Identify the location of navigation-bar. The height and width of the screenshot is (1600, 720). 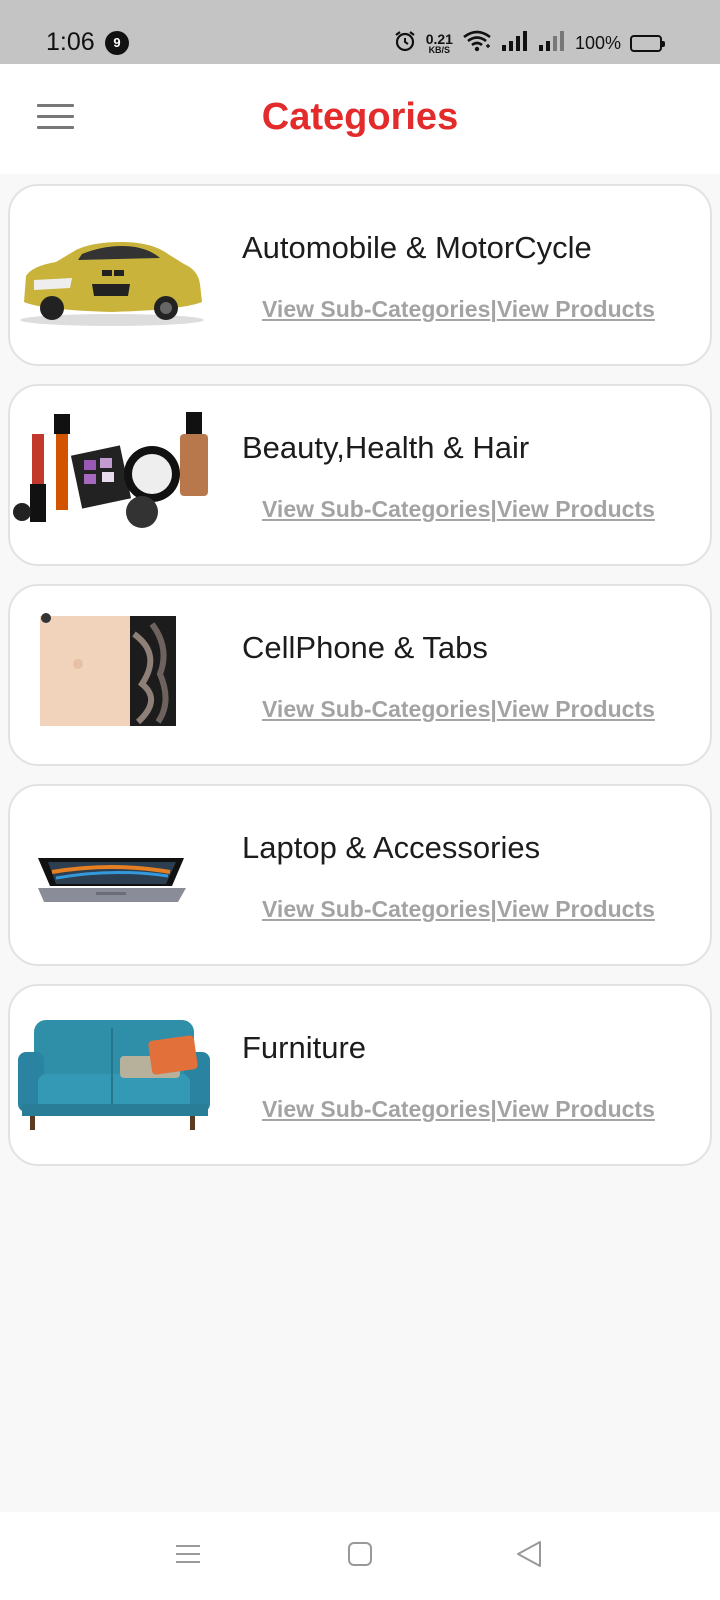
(360, 1556).